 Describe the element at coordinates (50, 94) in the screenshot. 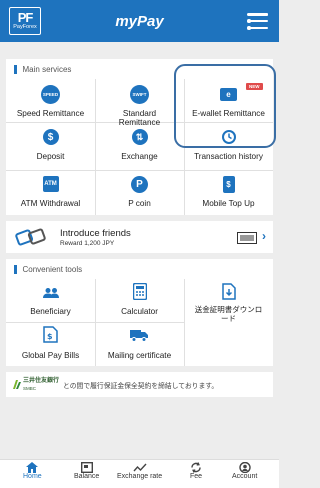

I see `speed-badge-icon: SPEED` at that location.